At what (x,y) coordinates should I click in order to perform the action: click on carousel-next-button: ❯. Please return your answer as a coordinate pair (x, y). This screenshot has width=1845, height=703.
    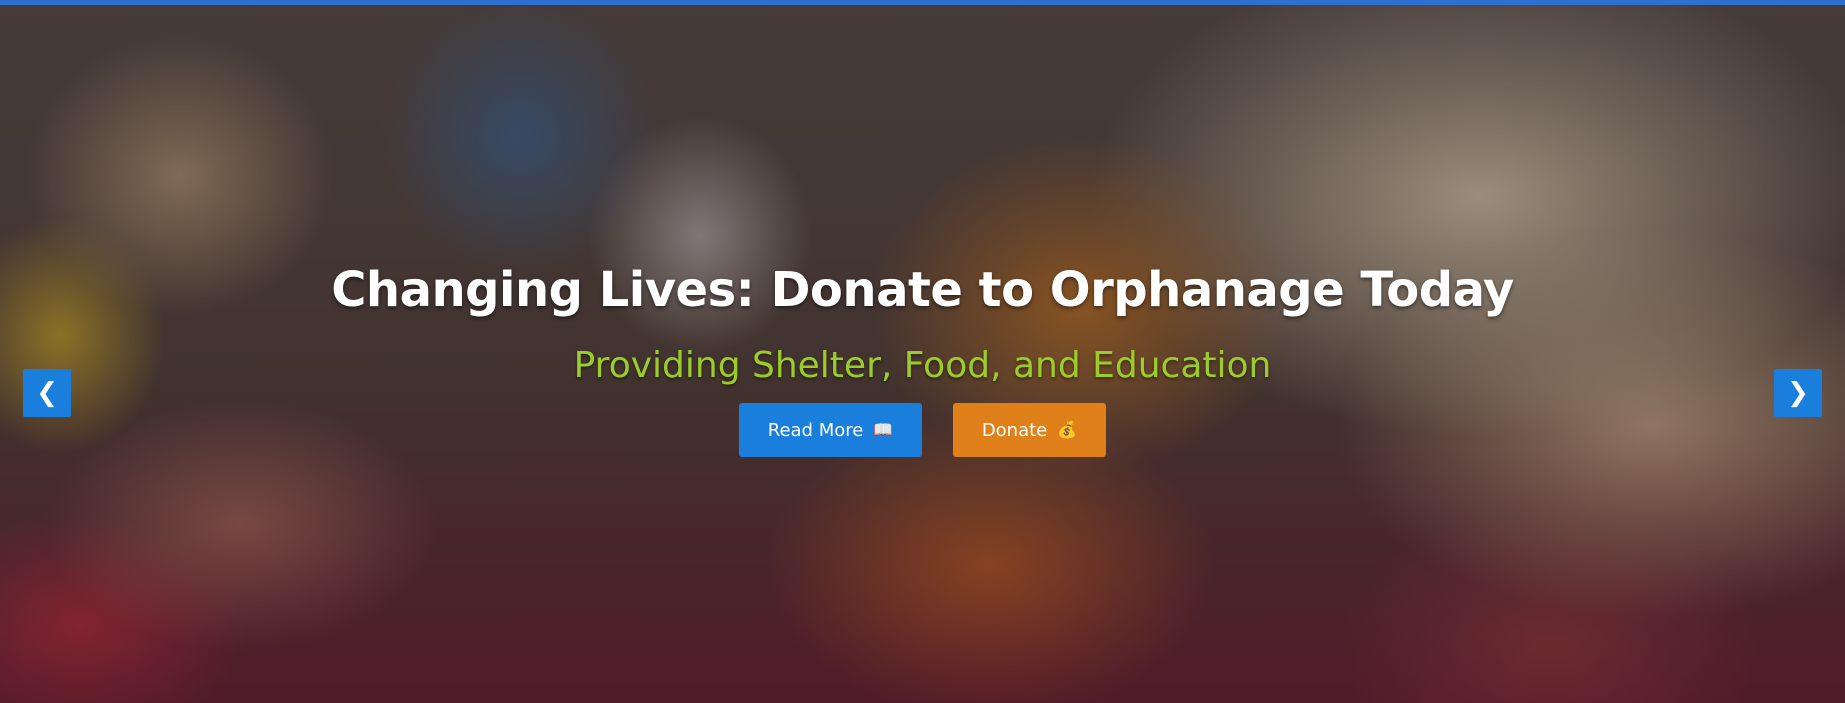
    Looking at the image, I should click on (1798, 393).